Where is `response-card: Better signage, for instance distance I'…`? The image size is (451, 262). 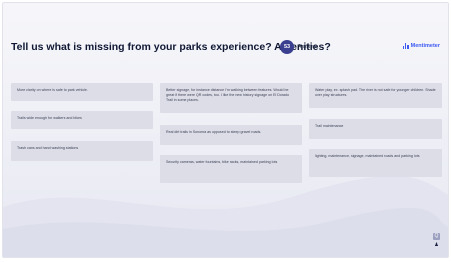
response-card: Better signage, for instance distance I'… is located at coordinates (231, 98).